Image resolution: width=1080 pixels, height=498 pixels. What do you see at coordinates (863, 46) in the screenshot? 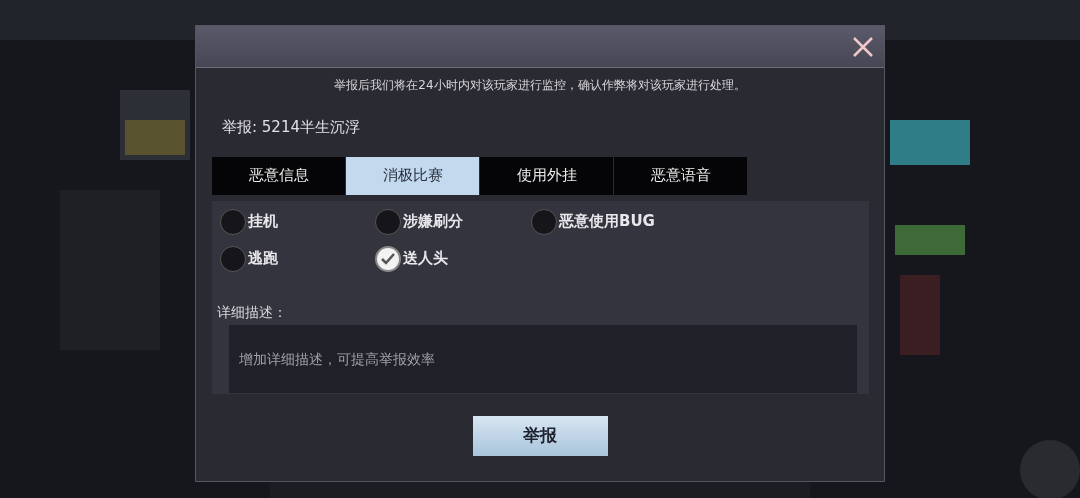
I see `close-icon` at bounding box center [863, 46].